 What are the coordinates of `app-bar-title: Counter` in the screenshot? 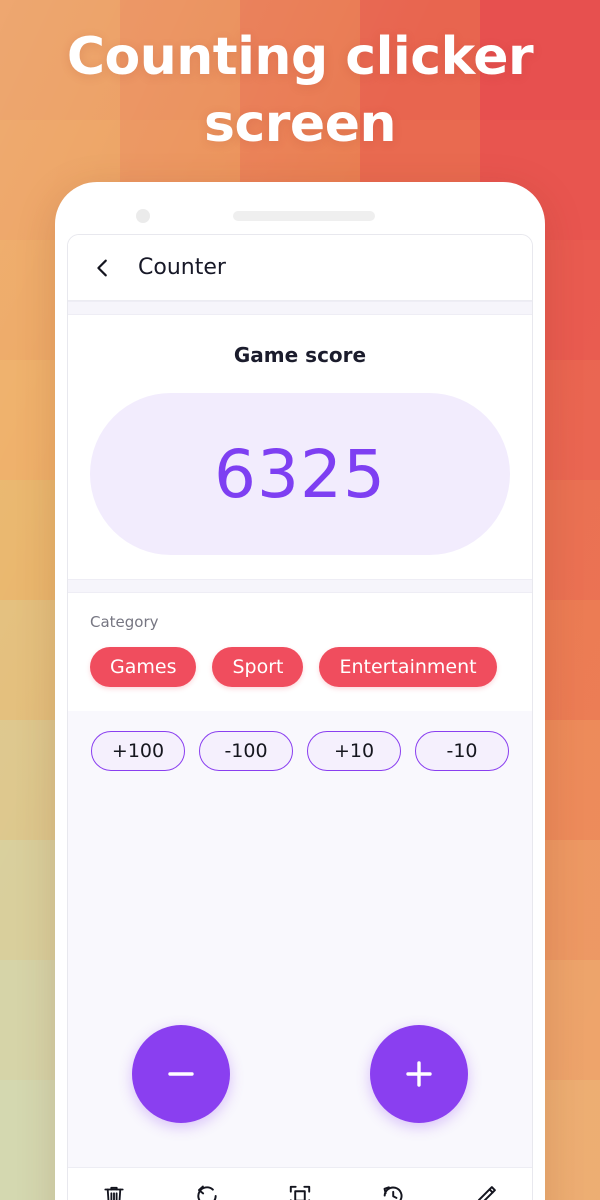 It's located at (182, 267).